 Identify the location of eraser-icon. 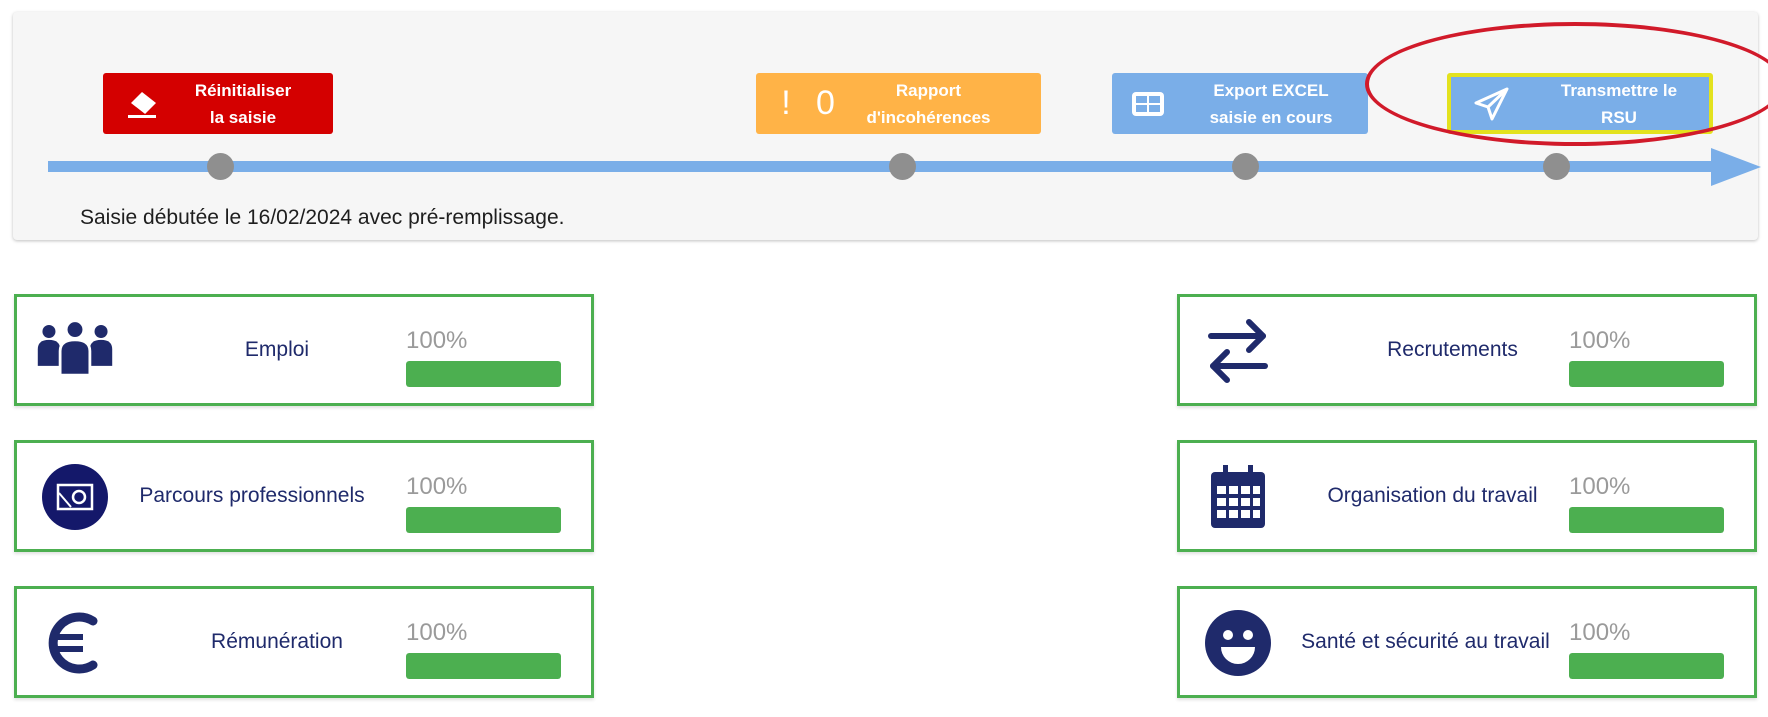
(142, 104).